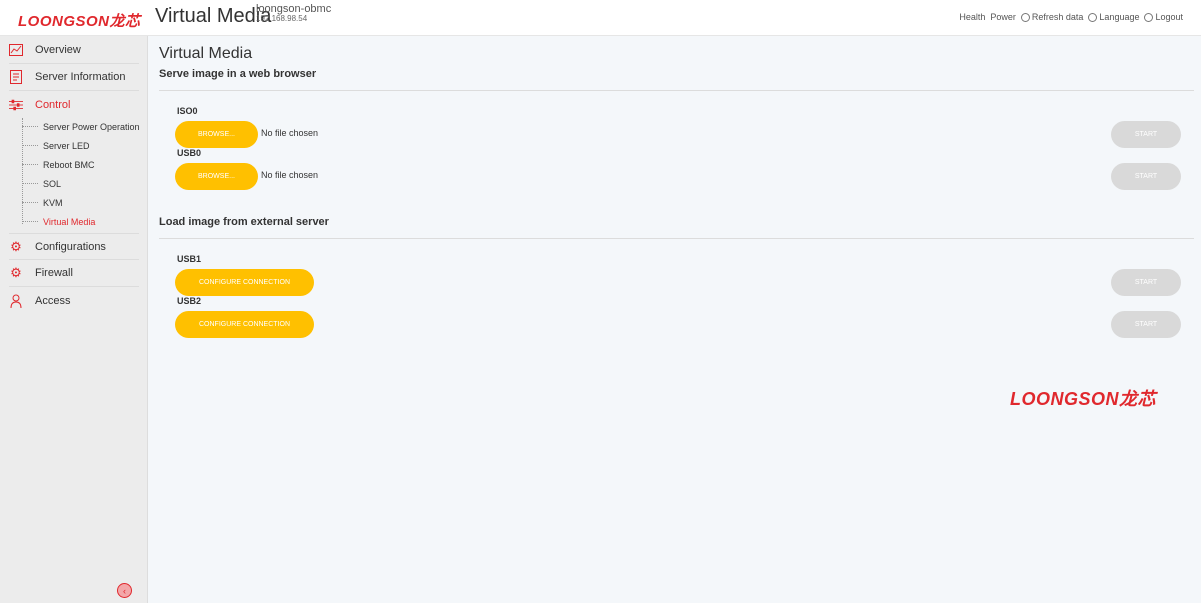 This screenshot has width=1201, height=603. Describe the element at coordinates (79, 20) in the screenshot. I see `brand-logo: LOONGSON龙芯` at that location.